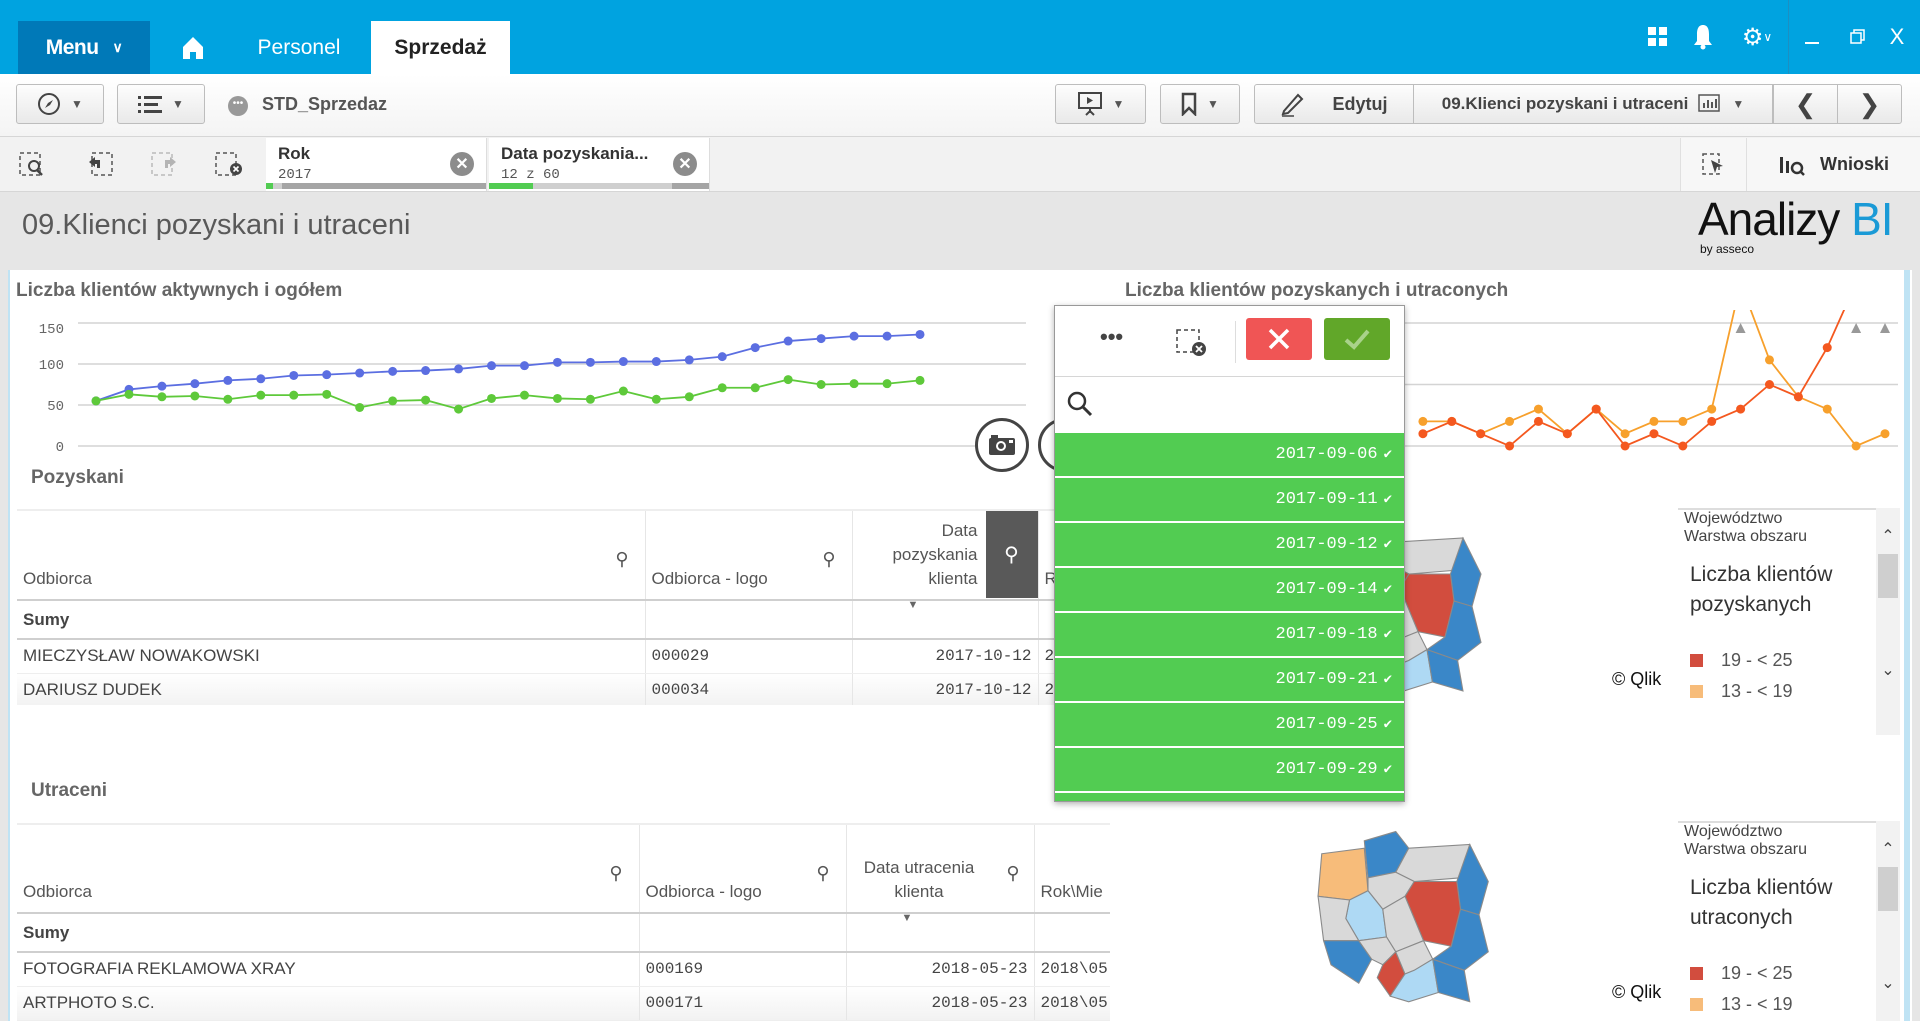 This screenshot has height=1021, width=1920. Describe the element at coordinates (1713, 164) in the screenshot. I see `selection-mode-button` at that location.